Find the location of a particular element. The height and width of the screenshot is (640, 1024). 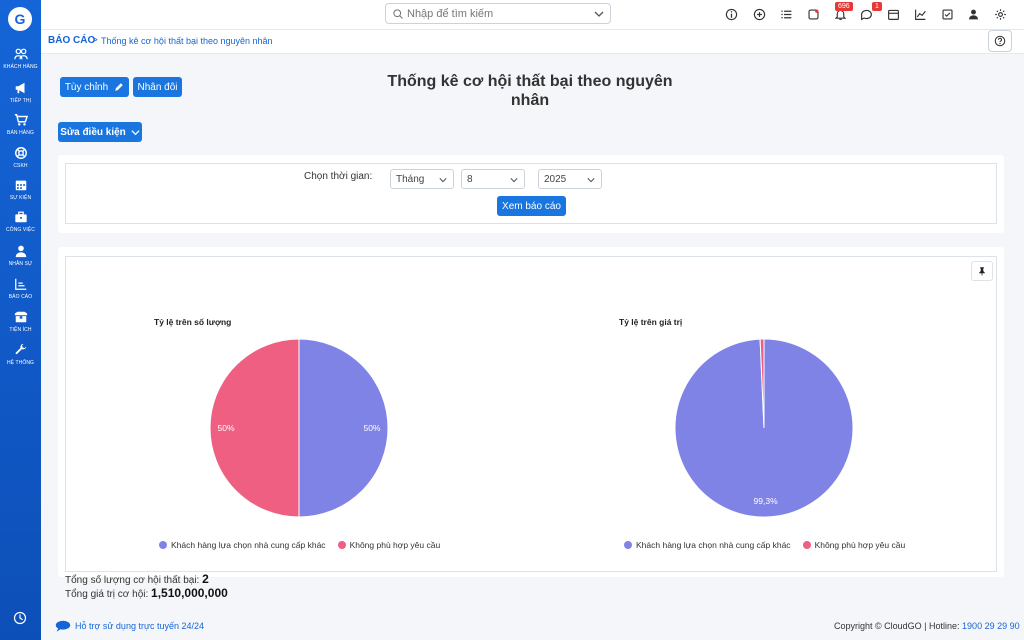

filter-card: Chọn thời gian: Tháng 8 2025 Xem báo cáo is located at coordinates (531, 193).